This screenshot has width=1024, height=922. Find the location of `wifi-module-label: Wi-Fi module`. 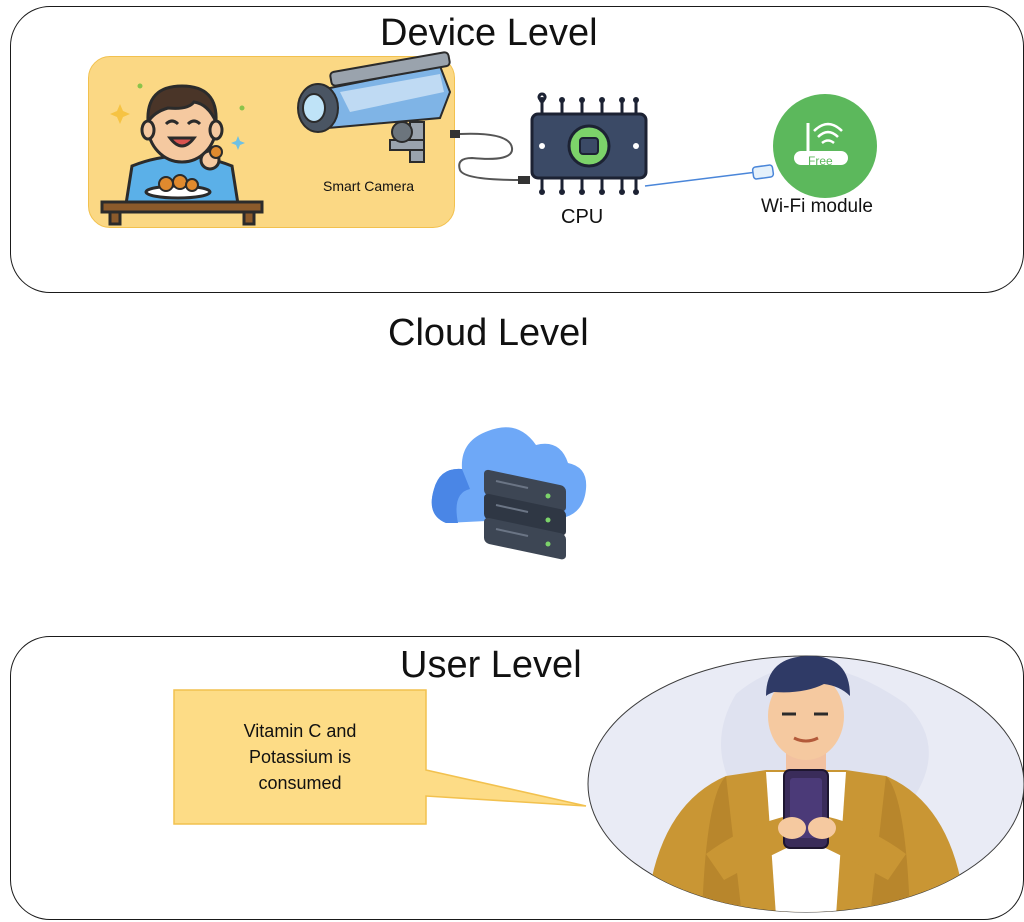

wifi-module-label: Wi-Fi module is located at coordinates (817, 206).